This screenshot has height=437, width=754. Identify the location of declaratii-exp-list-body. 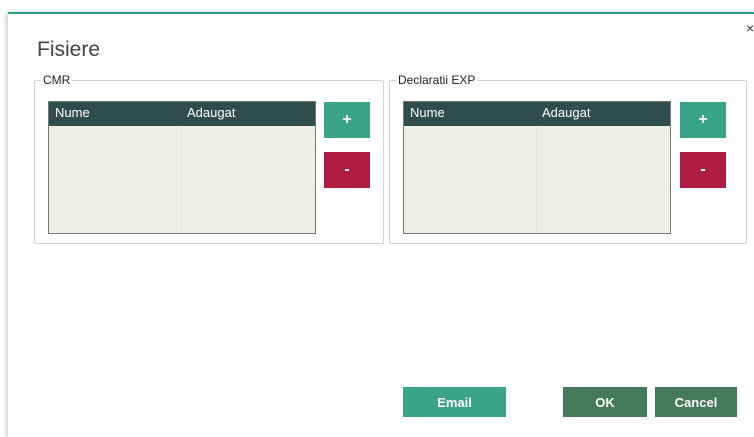
(537, 179).